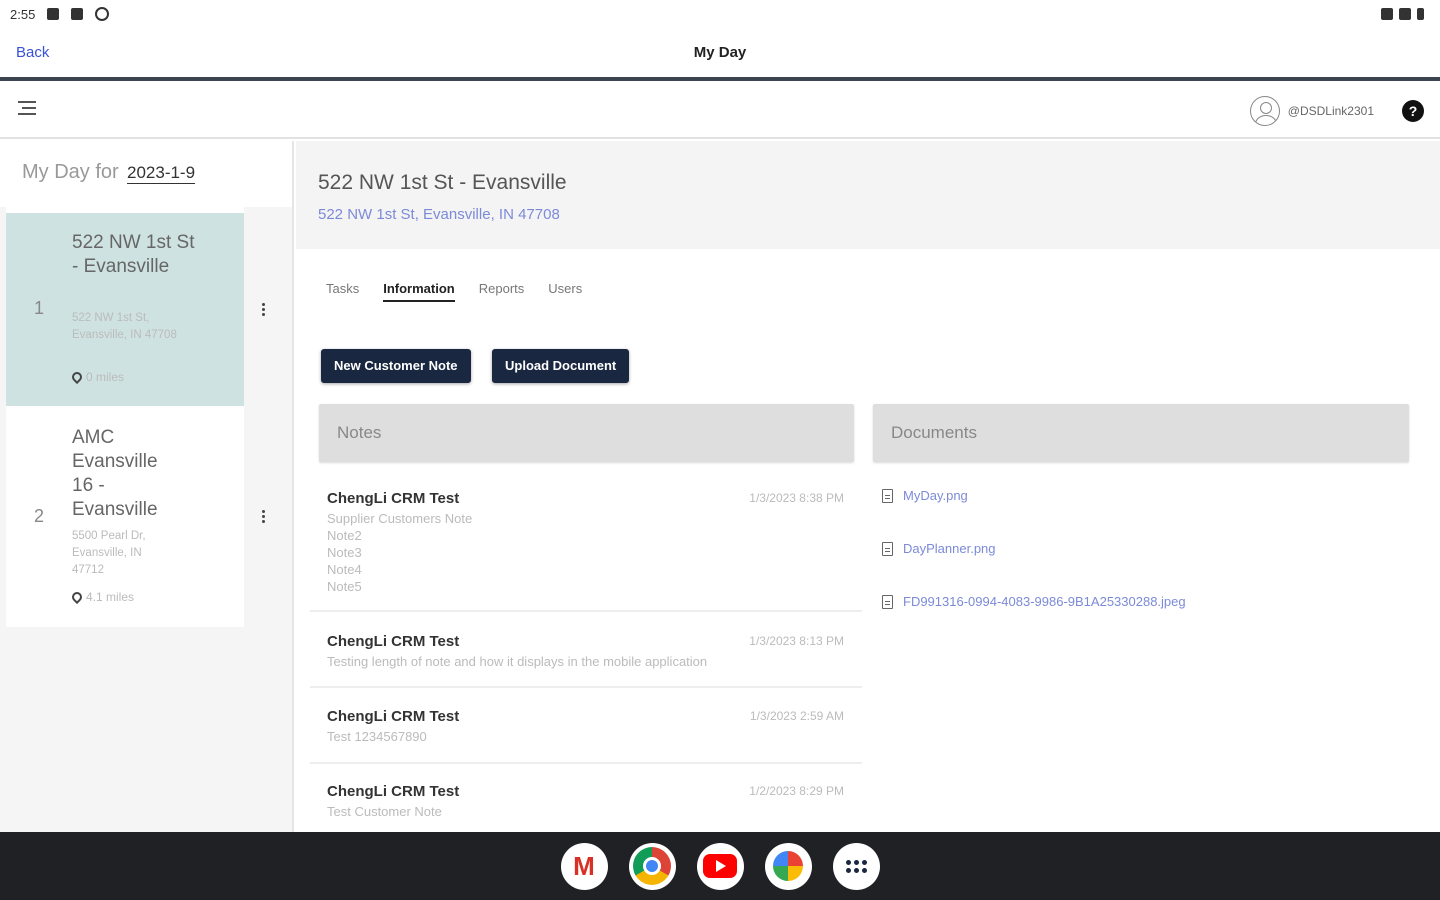 The image size is (1440, 900). What do you see at coordinates (105, 377) in the screenshot?
I see `stop-distance-label: 0 miles` at bounding box center [105, 377].